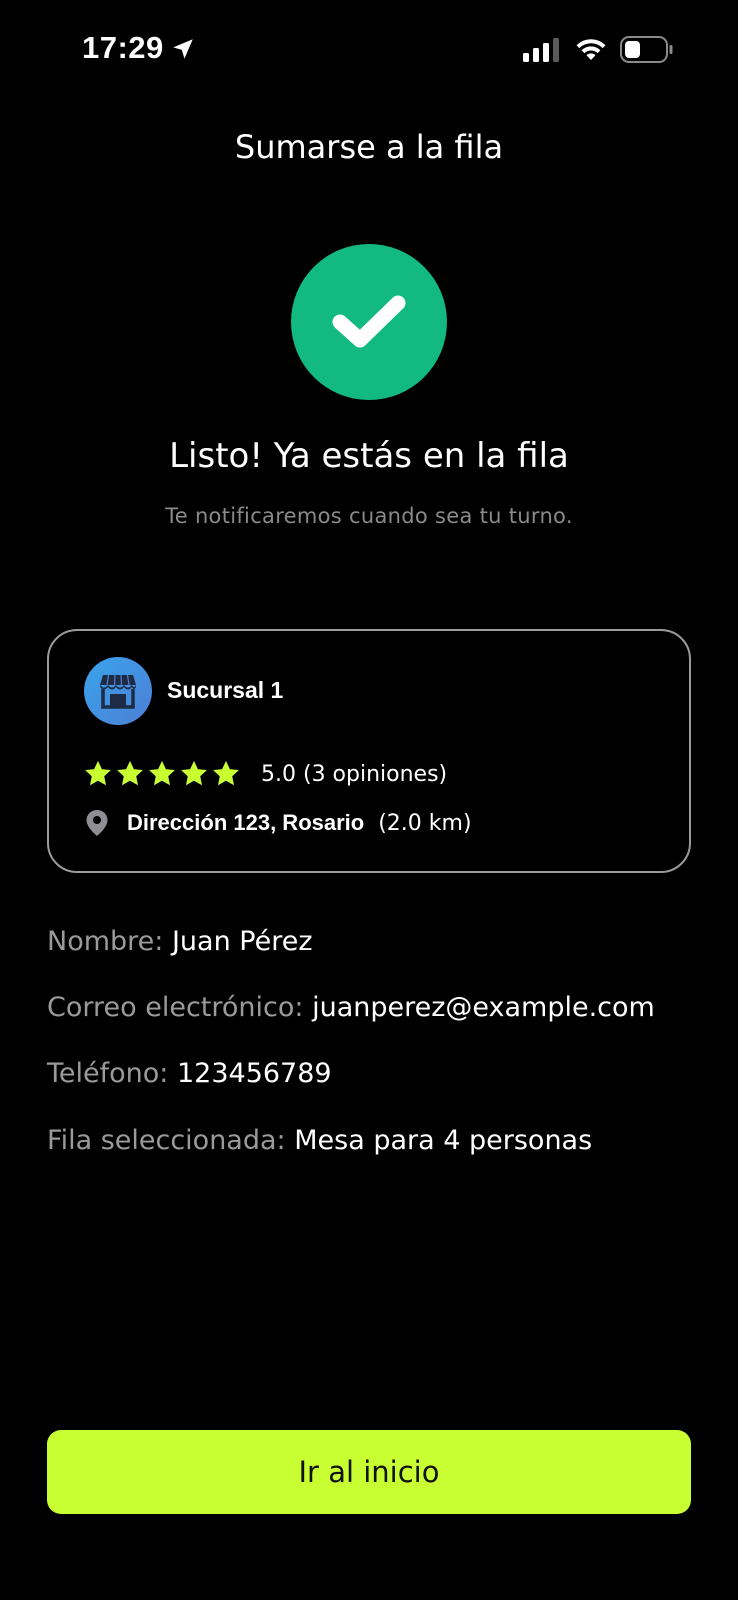 The image size is (738, 1600). What do you see at coordinates (483, 1007) in the screenshot?
I see `detail-email-value: juanperez@example.com` at bounding box center [483, 1007].